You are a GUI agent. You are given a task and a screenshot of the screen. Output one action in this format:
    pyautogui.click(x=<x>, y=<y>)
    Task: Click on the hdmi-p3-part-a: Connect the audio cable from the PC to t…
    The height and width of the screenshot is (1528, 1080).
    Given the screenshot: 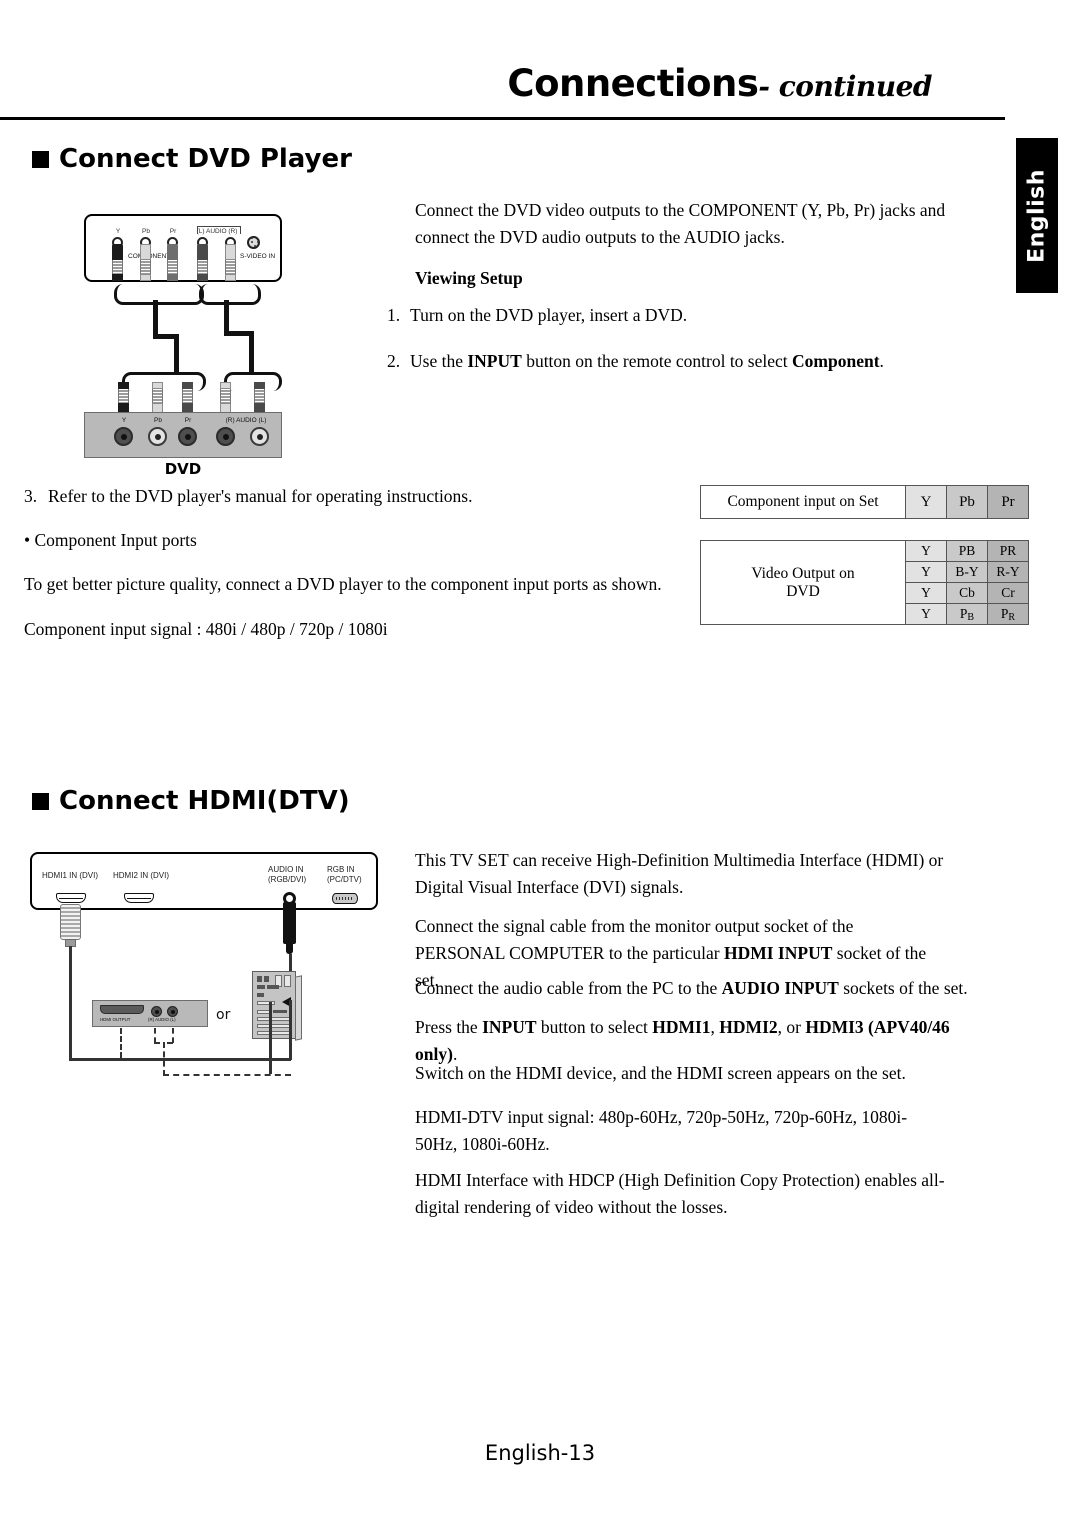 What is the action you would take?
    pyautogui.click(x=568, y=988)
    